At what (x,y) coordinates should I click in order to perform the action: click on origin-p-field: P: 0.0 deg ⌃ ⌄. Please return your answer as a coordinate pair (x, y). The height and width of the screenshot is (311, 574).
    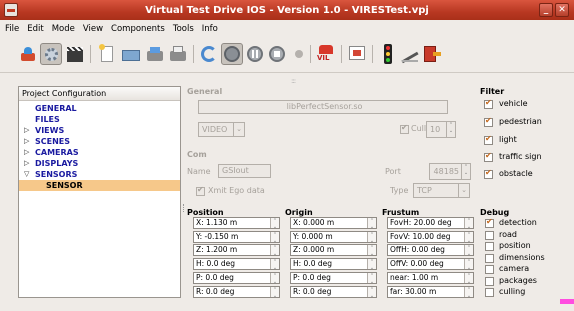
    Looking at the image, I should click on (333, 278).